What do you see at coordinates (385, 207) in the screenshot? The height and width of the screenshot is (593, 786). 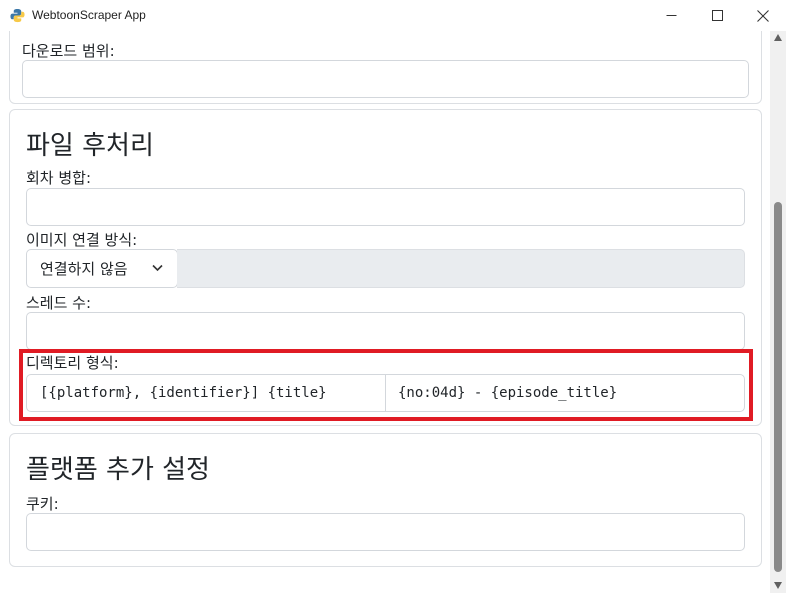 I see `merge-input` at bounding box center [385, 207].